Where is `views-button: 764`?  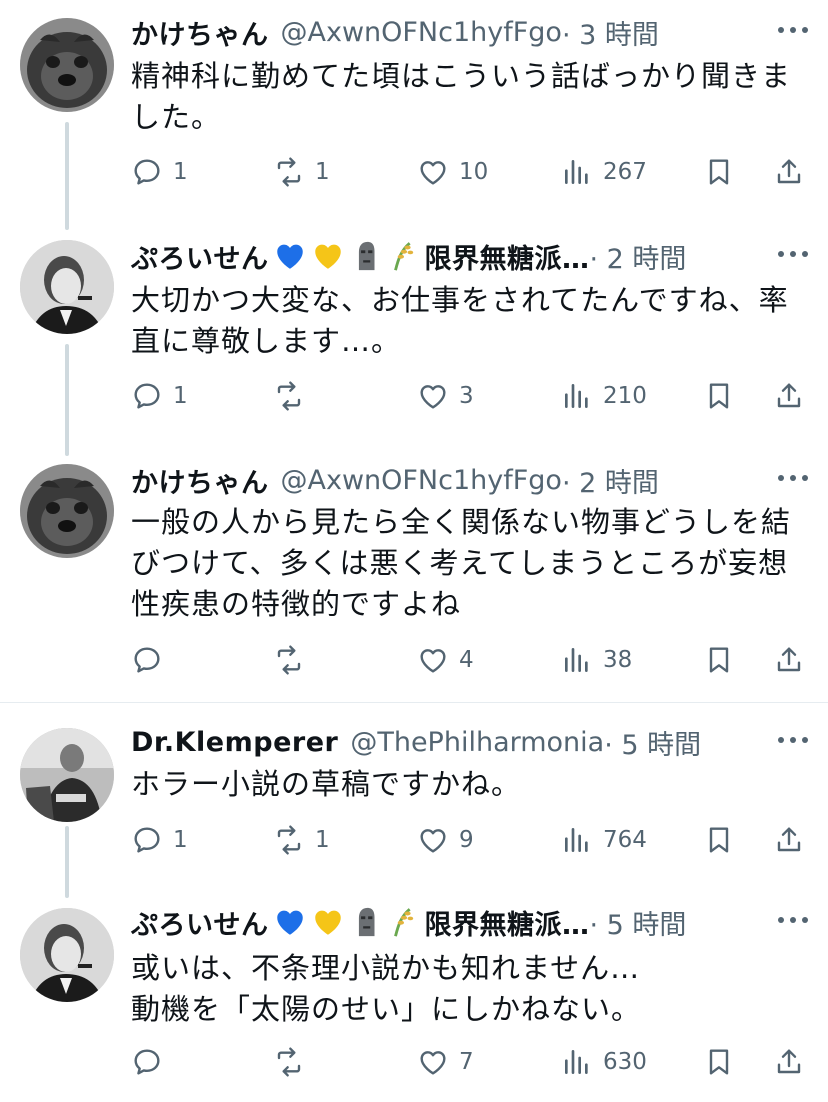
views-button: 764 is located at coordinates (604, 840).